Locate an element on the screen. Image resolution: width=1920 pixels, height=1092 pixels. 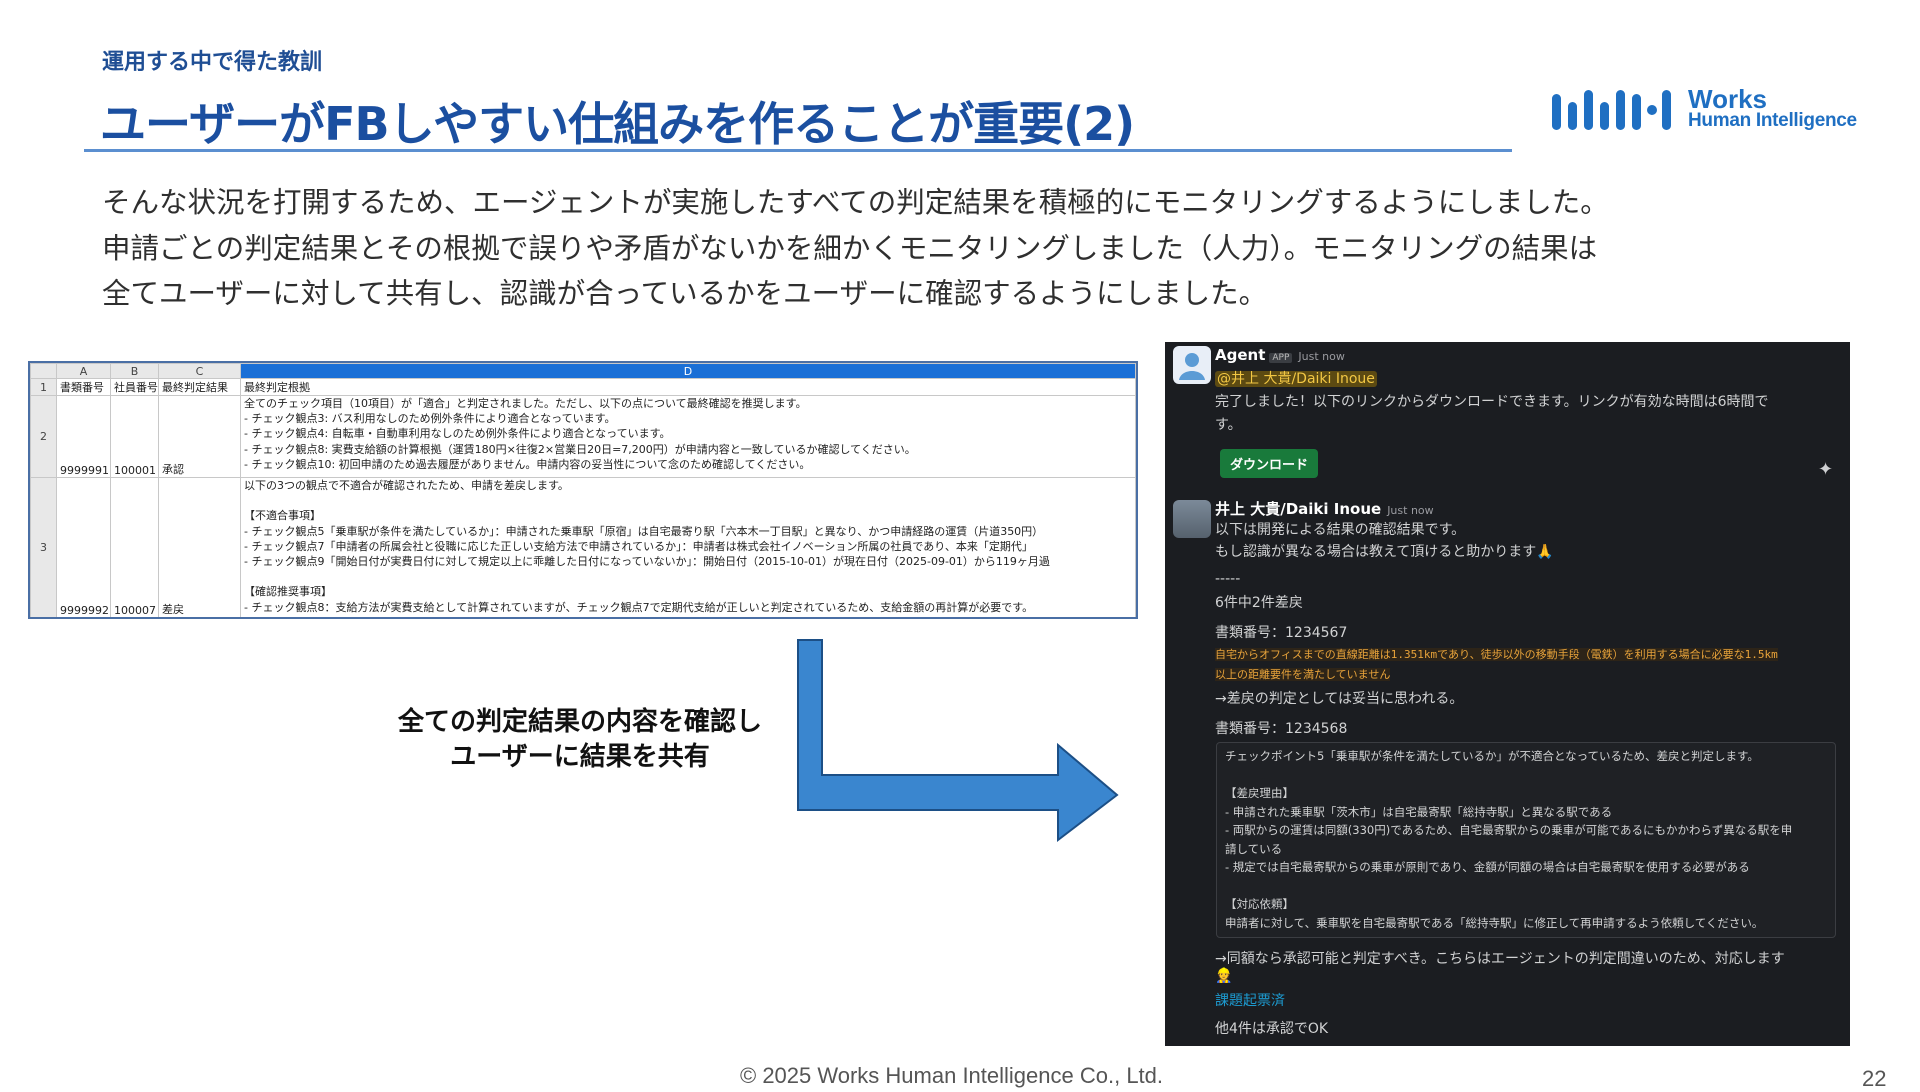
caption-line: 全ての判定結果の内容を確認し is located at coordinates (579, 722).